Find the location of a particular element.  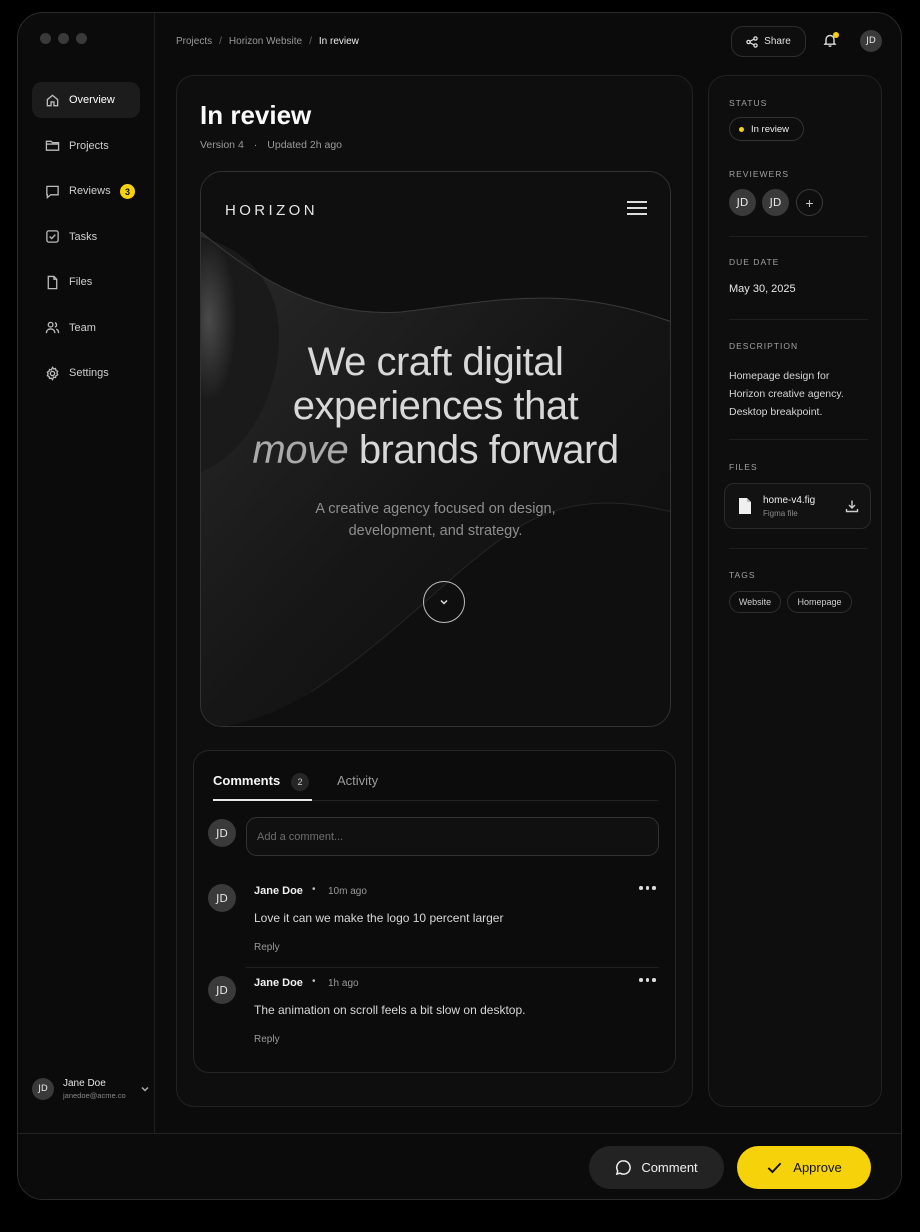

sidebar-item-team: Team is located at coordinates (86, 328).